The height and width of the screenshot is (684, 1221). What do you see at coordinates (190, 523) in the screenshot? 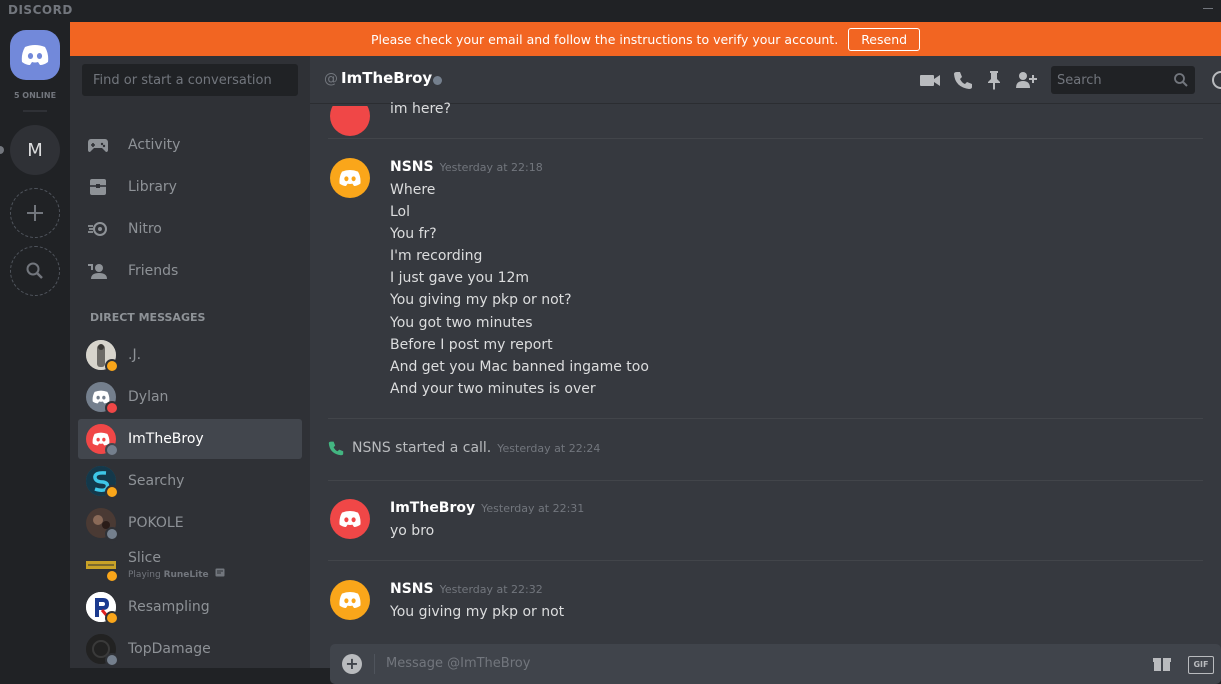
I see `dm-item-pokole: POKOLE` at bounding box center [190, 523].